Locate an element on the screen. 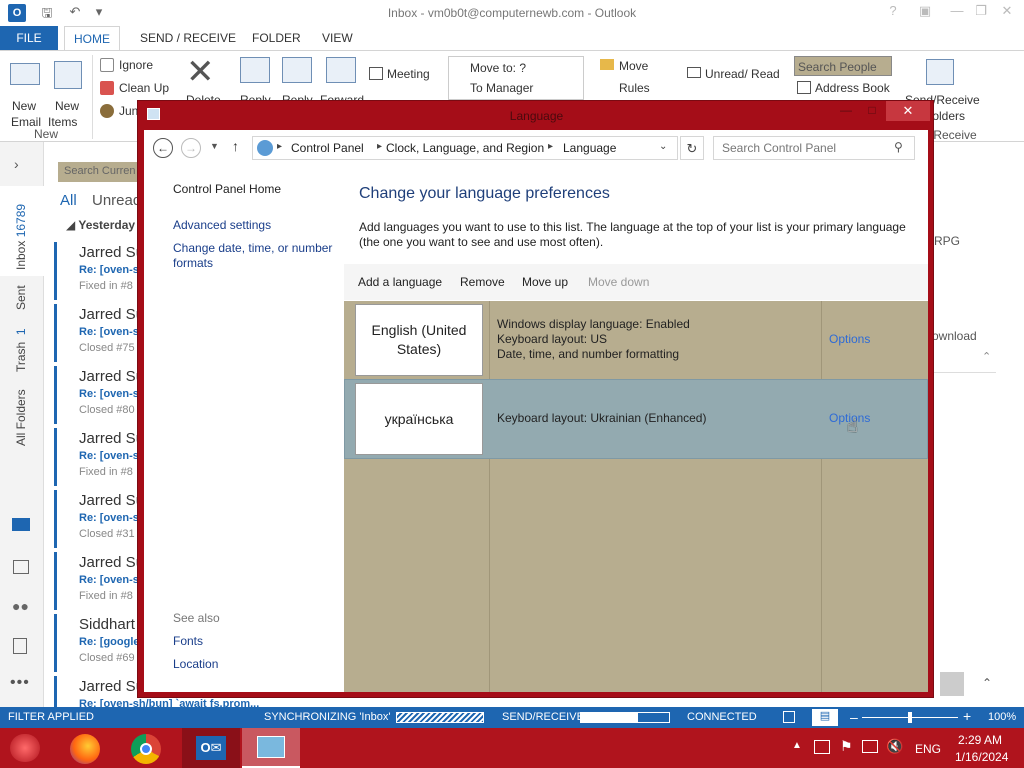 This screenshot has width=1024, height=768. mail-icon is located at coordinates (21, 524).